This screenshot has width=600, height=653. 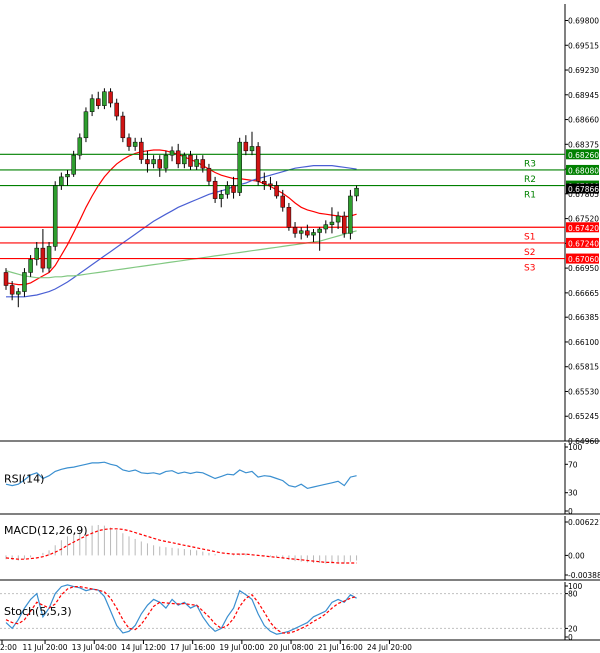 I want to click on y-tick-label: 30, so click(x=573, y=493).